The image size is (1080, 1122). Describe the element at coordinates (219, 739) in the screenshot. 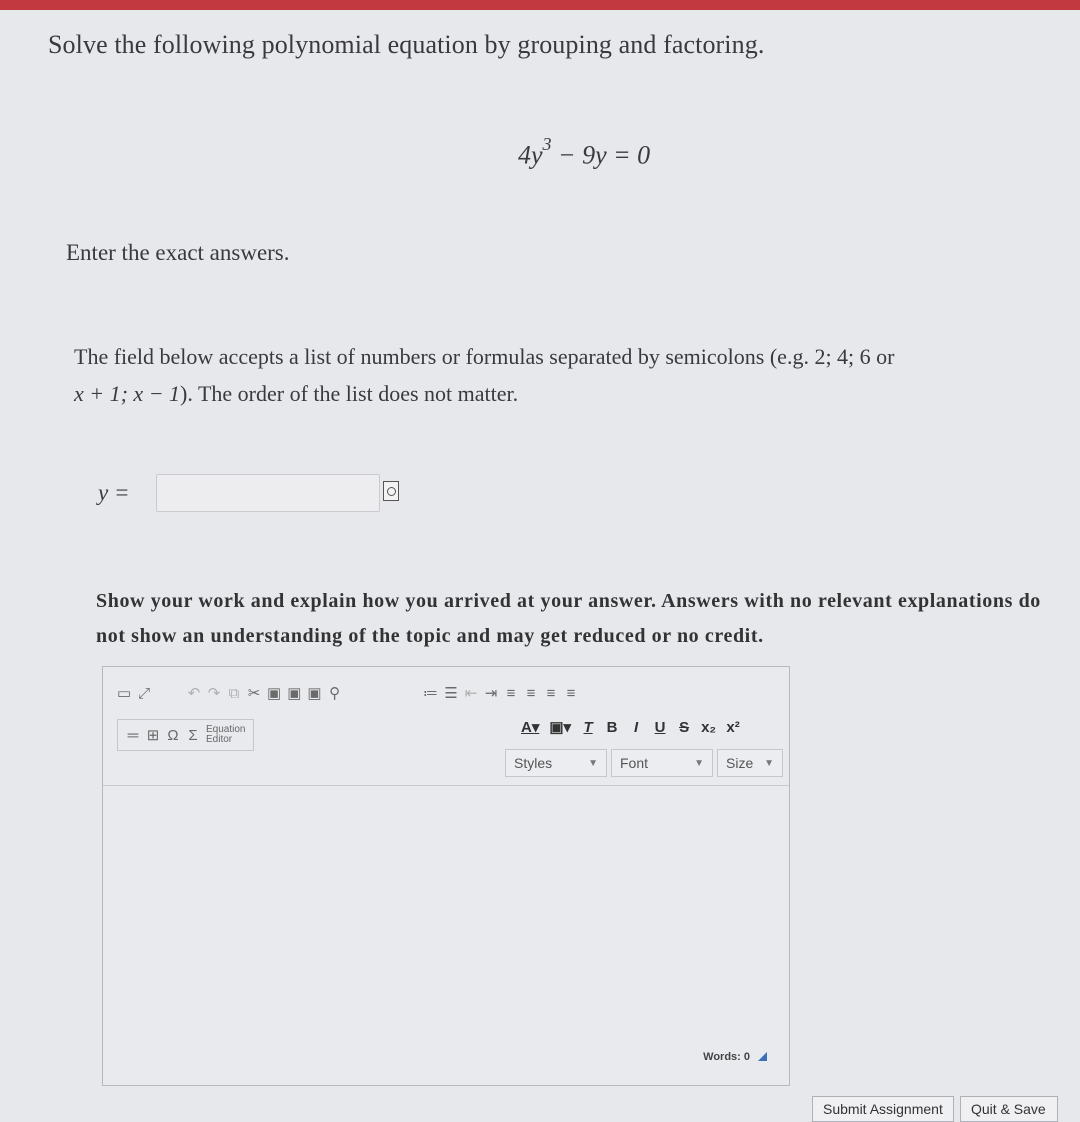

I see `equation-editor-label2: Editor` at that location.